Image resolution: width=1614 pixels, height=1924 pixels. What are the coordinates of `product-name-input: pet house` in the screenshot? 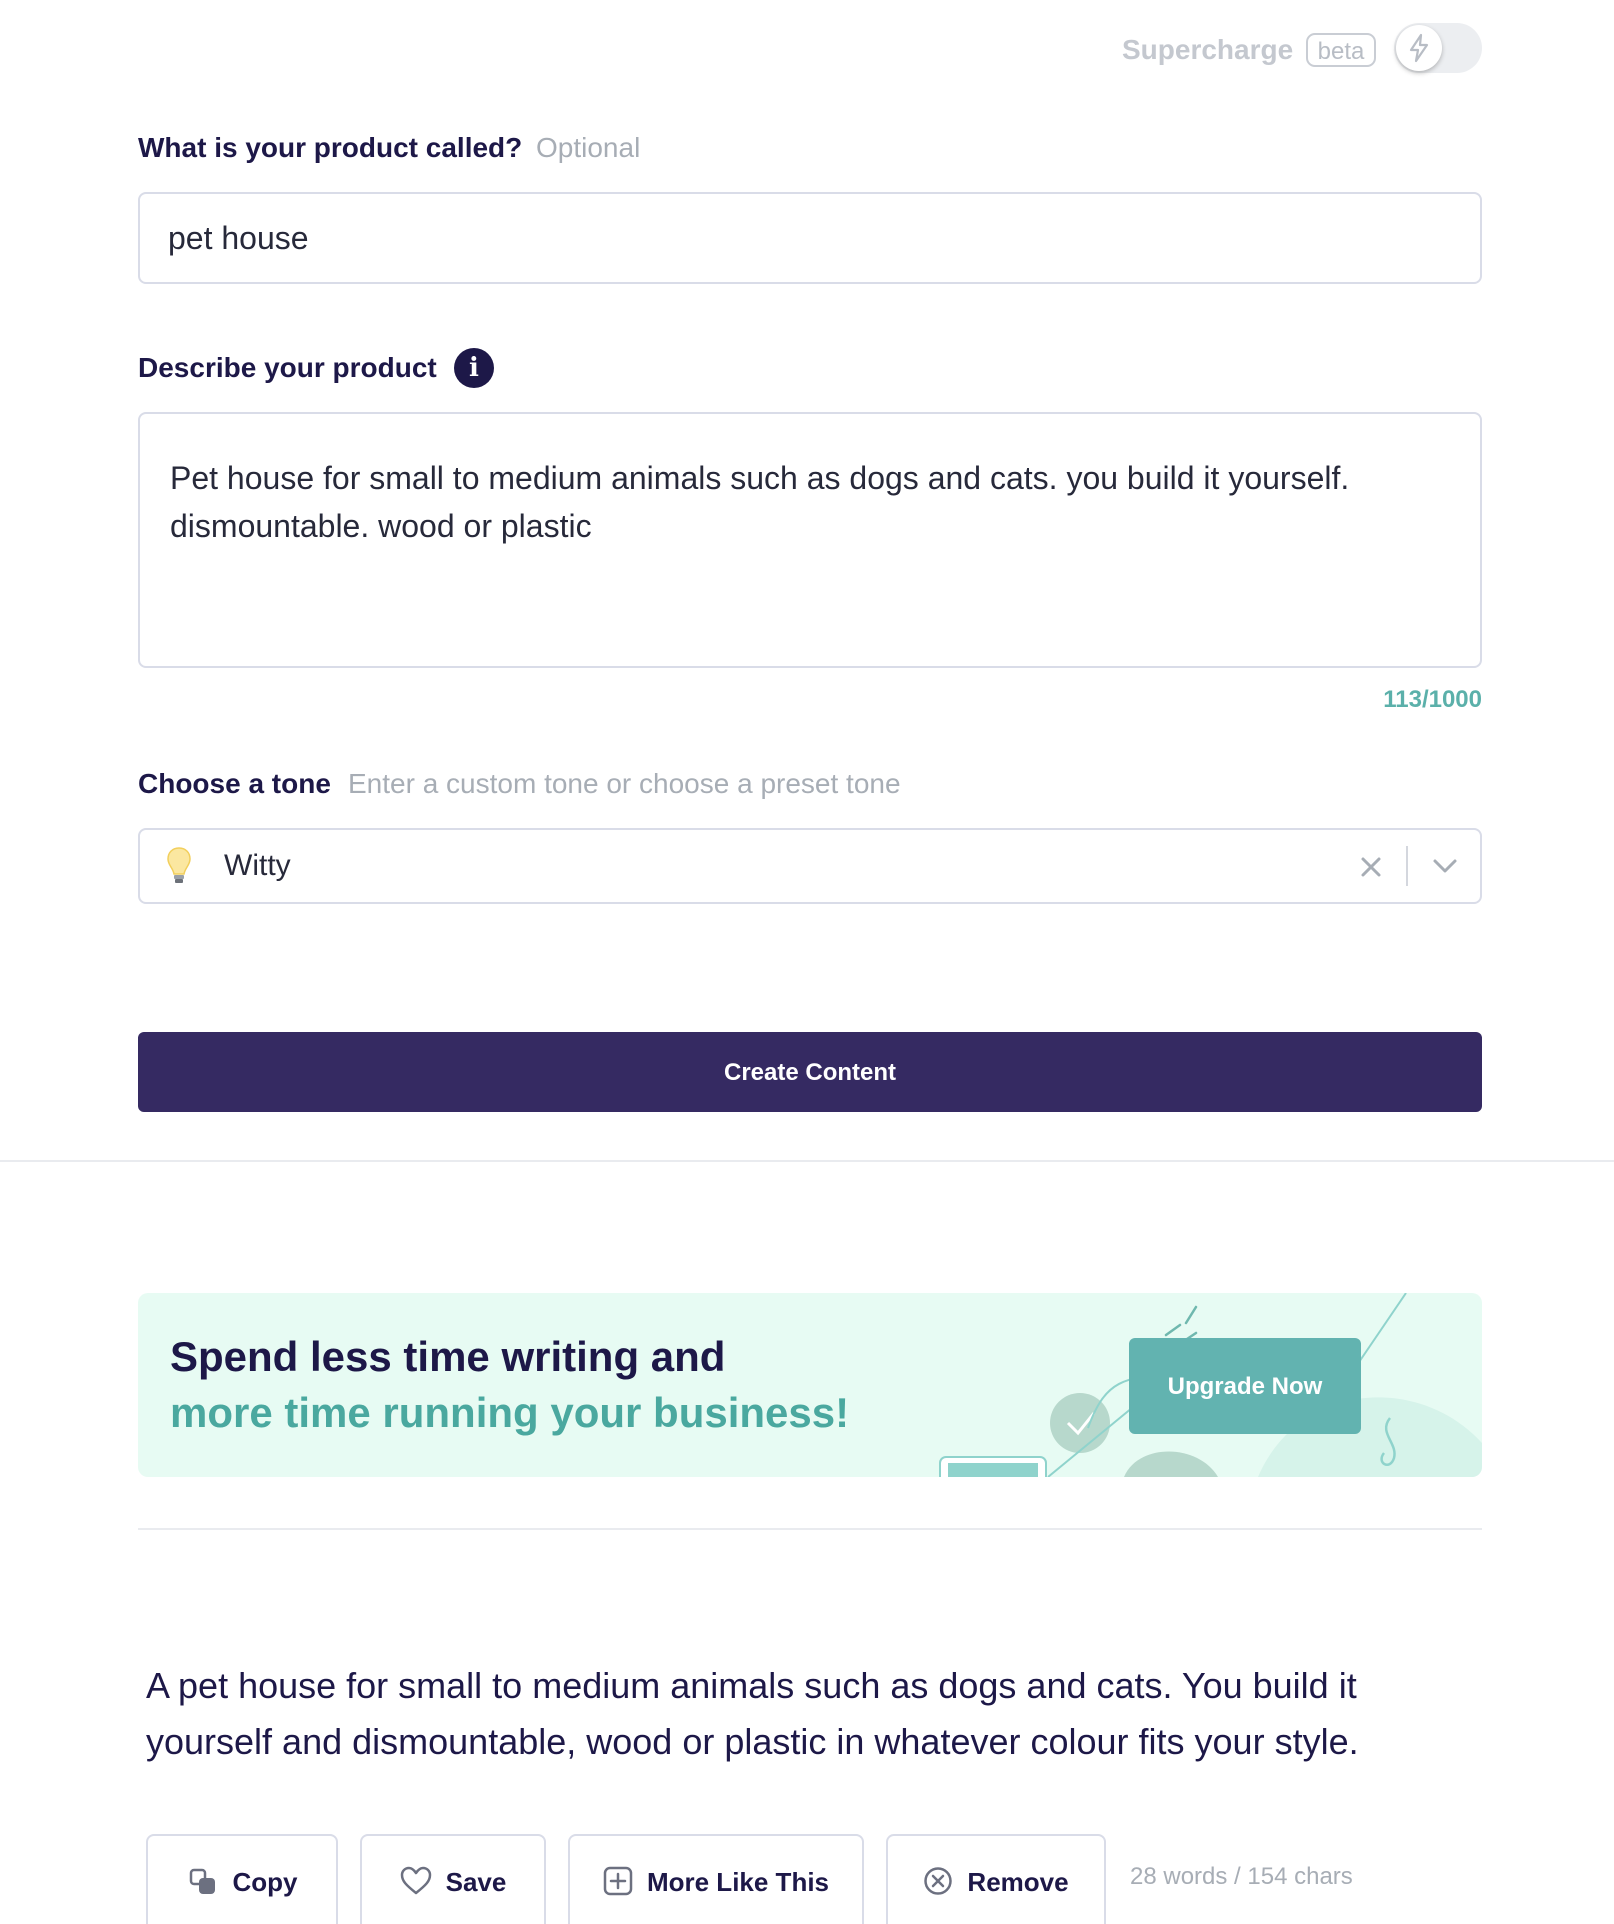 It's located at (810, 238).